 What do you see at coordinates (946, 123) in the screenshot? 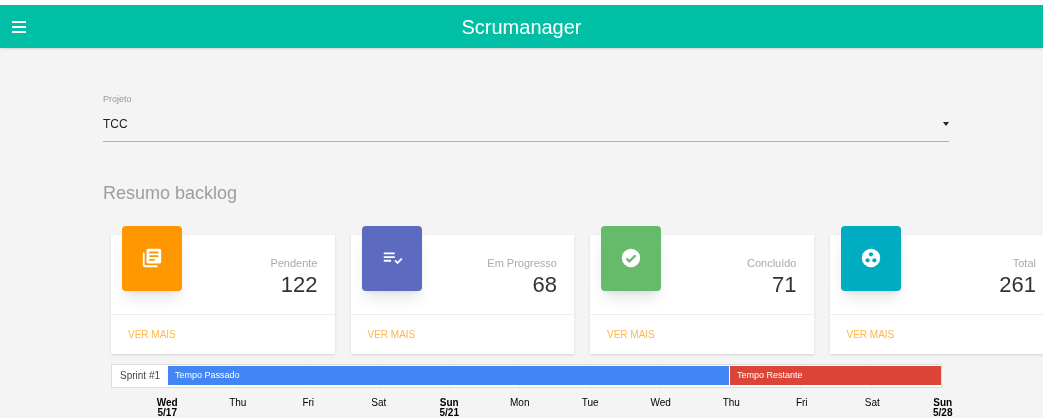
I see `dropdown-caret-icon` at bounding box center [946, 123].